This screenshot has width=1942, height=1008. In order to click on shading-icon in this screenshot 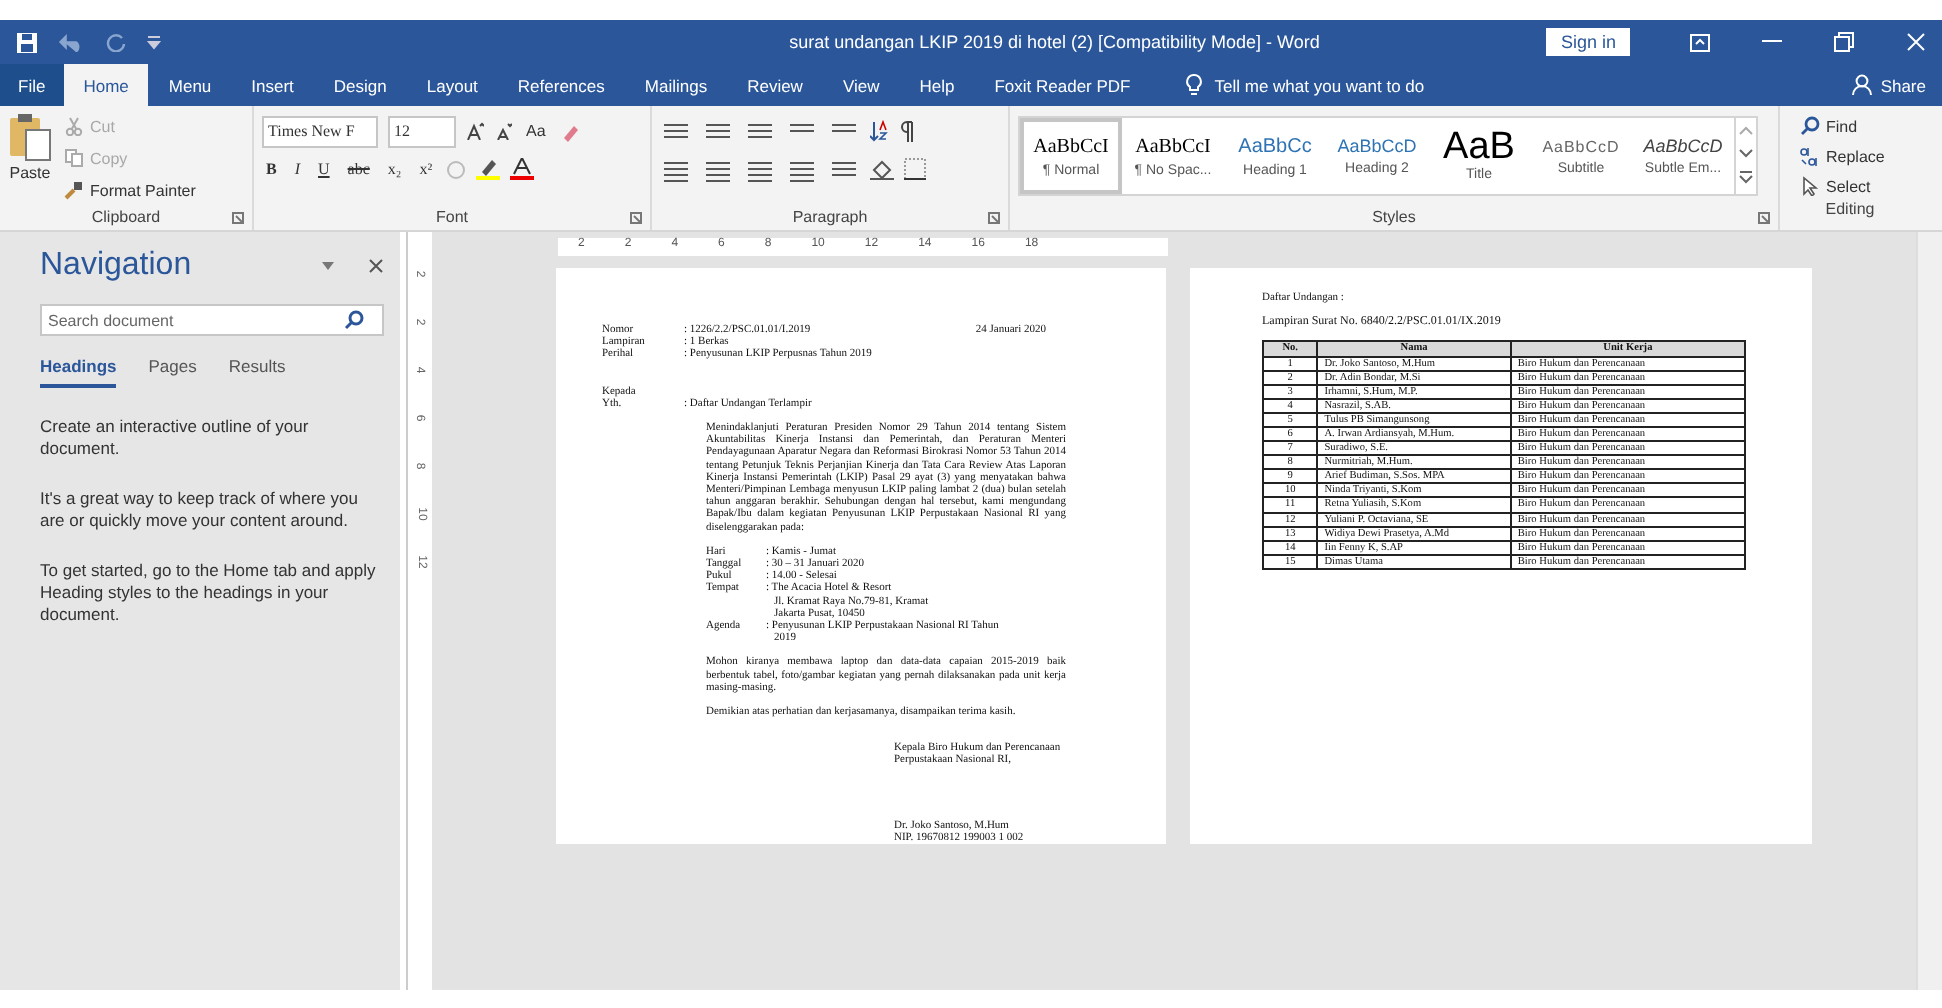, I will do `click(882, 169)`.